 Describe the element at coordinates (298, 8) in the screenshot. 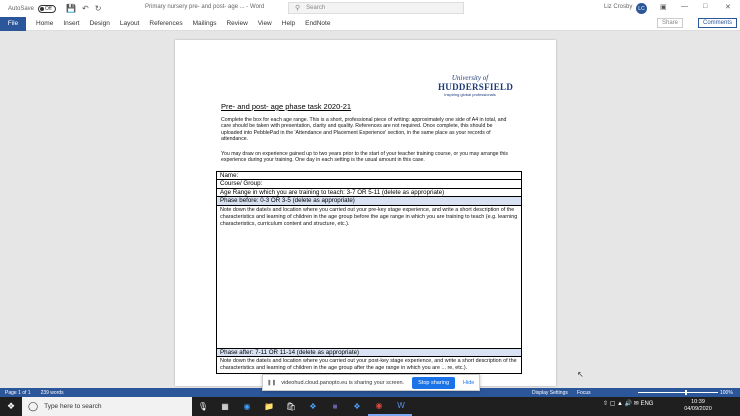

I see `search-icon: ⚲` at that location.